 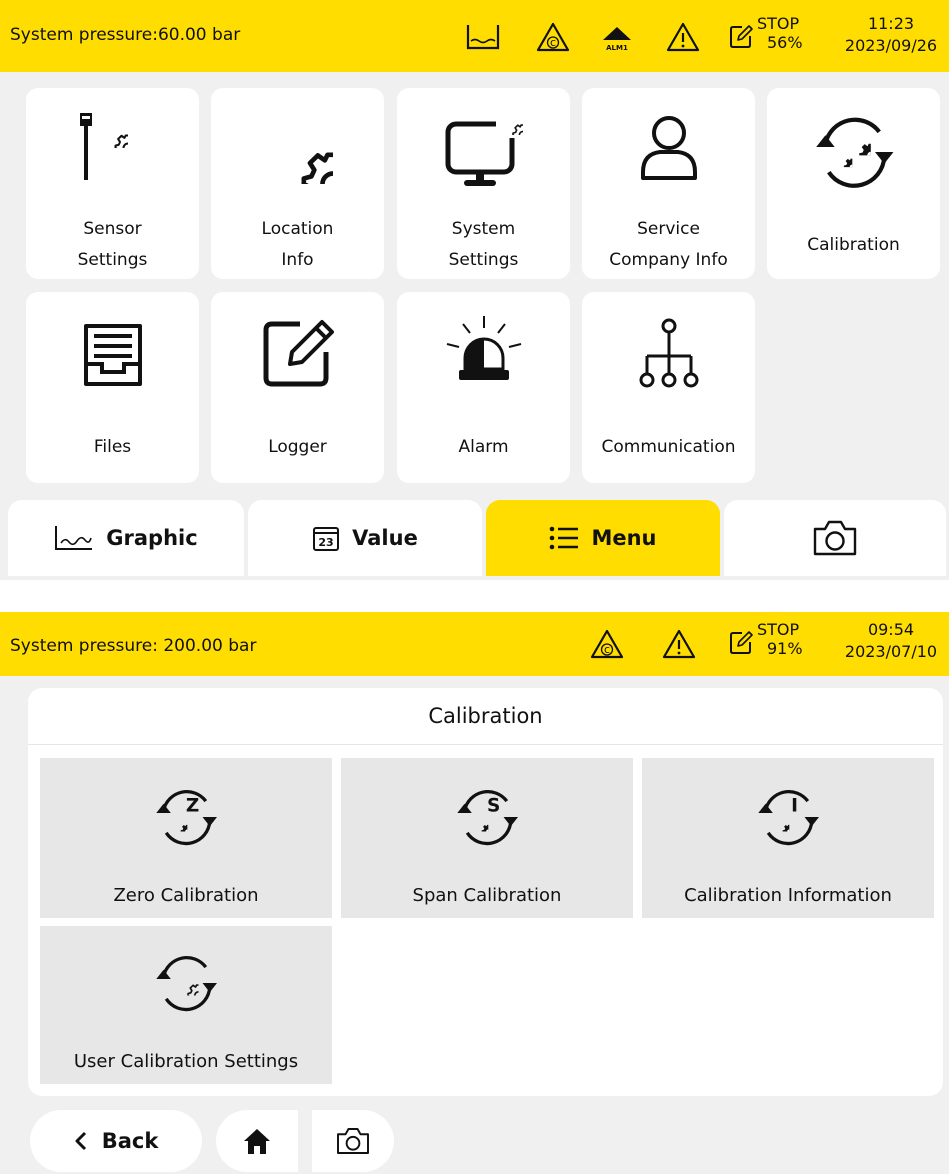 I want to click on zero-calibration-icon: Z, so click(x=186, y=817).